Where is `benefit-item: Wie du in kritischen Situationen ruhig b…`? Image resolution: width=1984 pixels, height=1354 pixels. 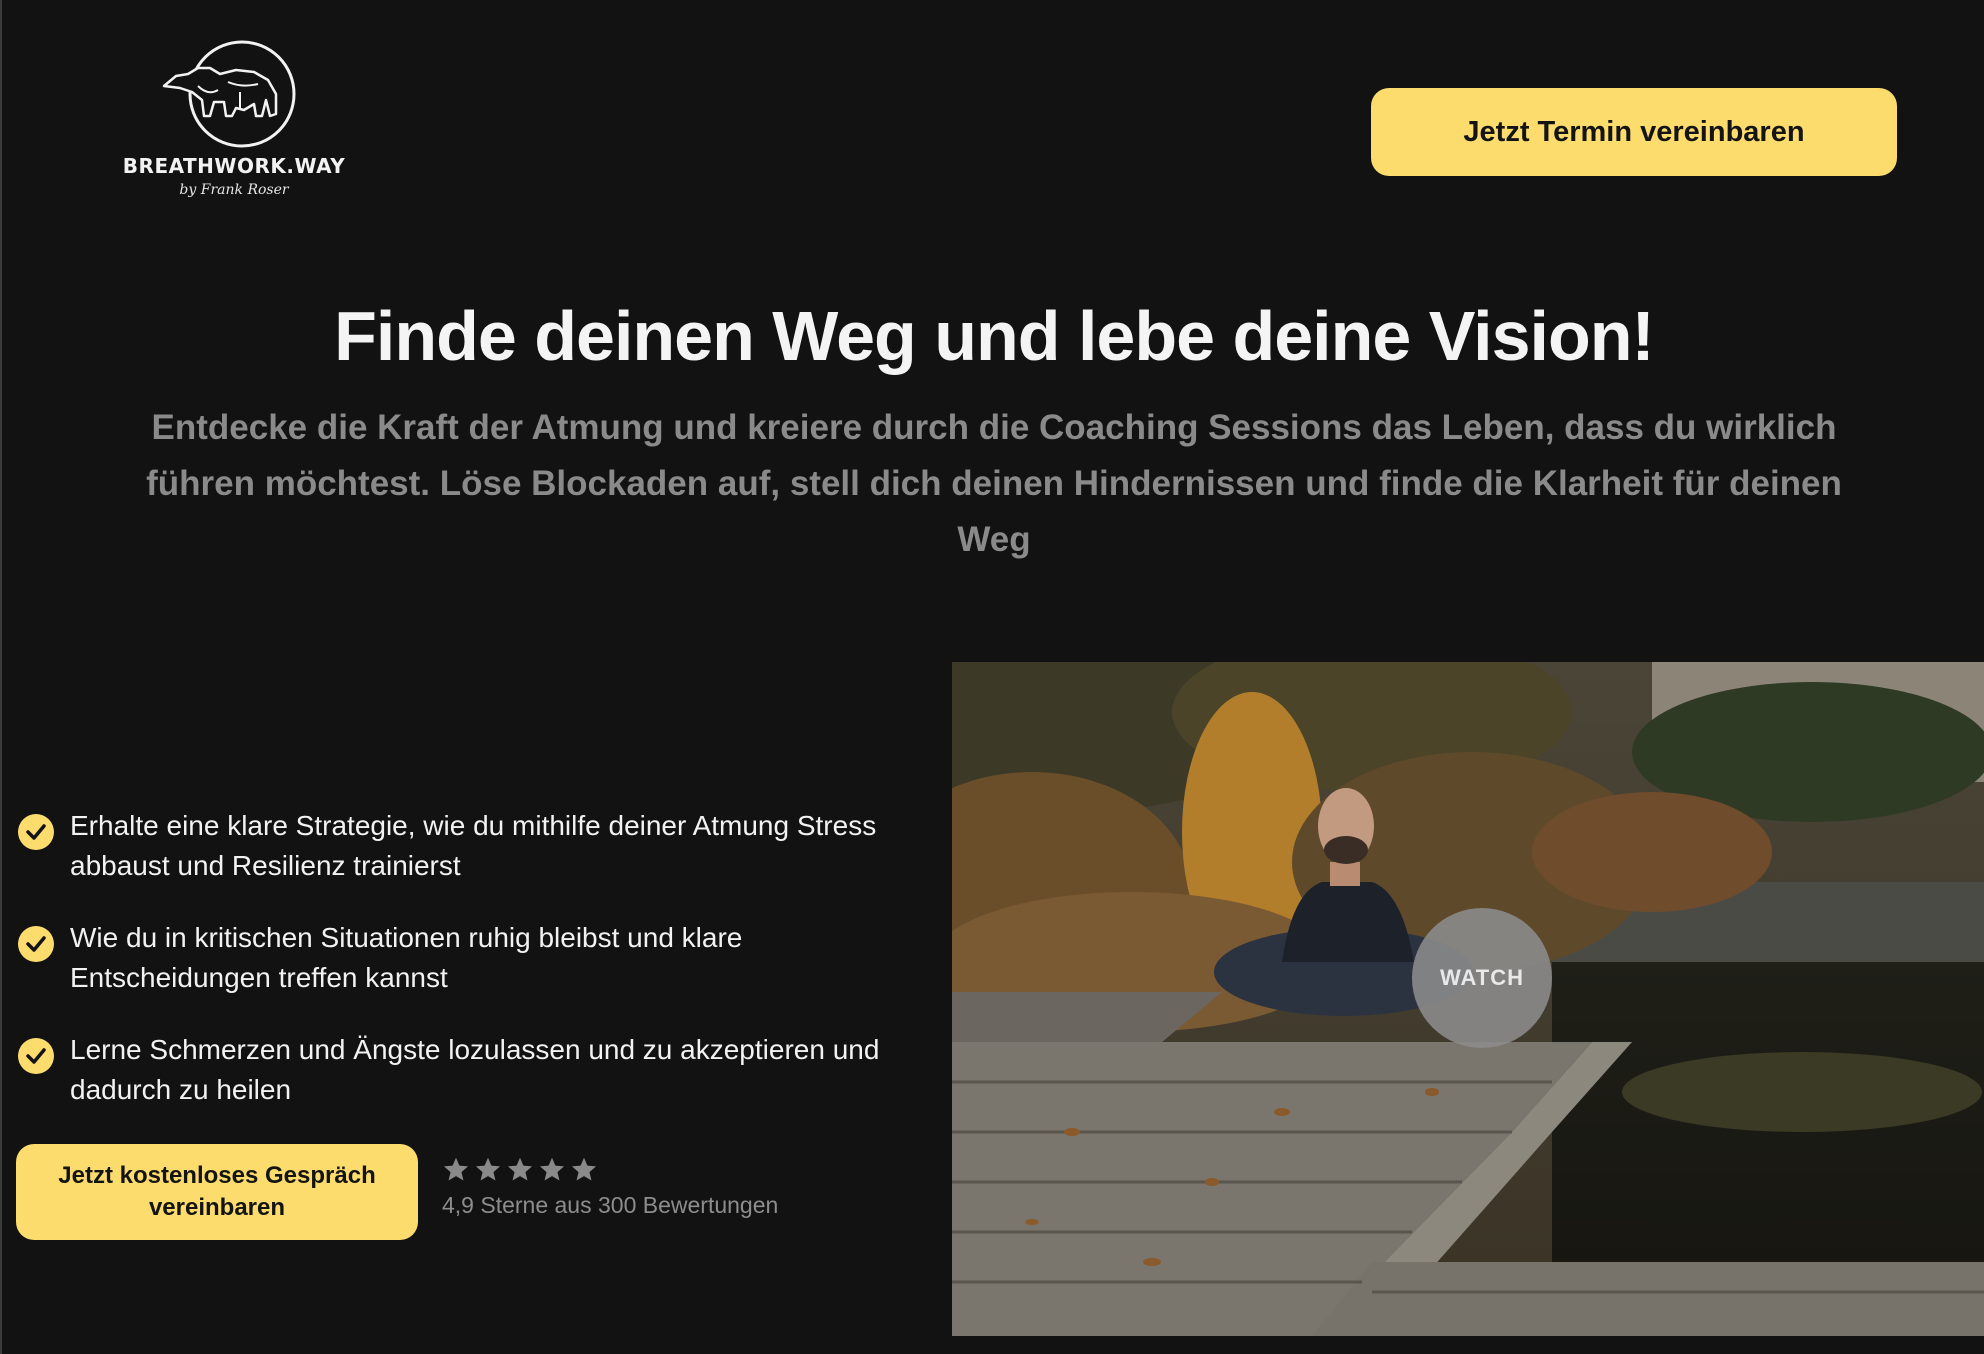 benefit-item: Wie du in kritischen Situationen ruhig b… is located at coordinates (456, 958).